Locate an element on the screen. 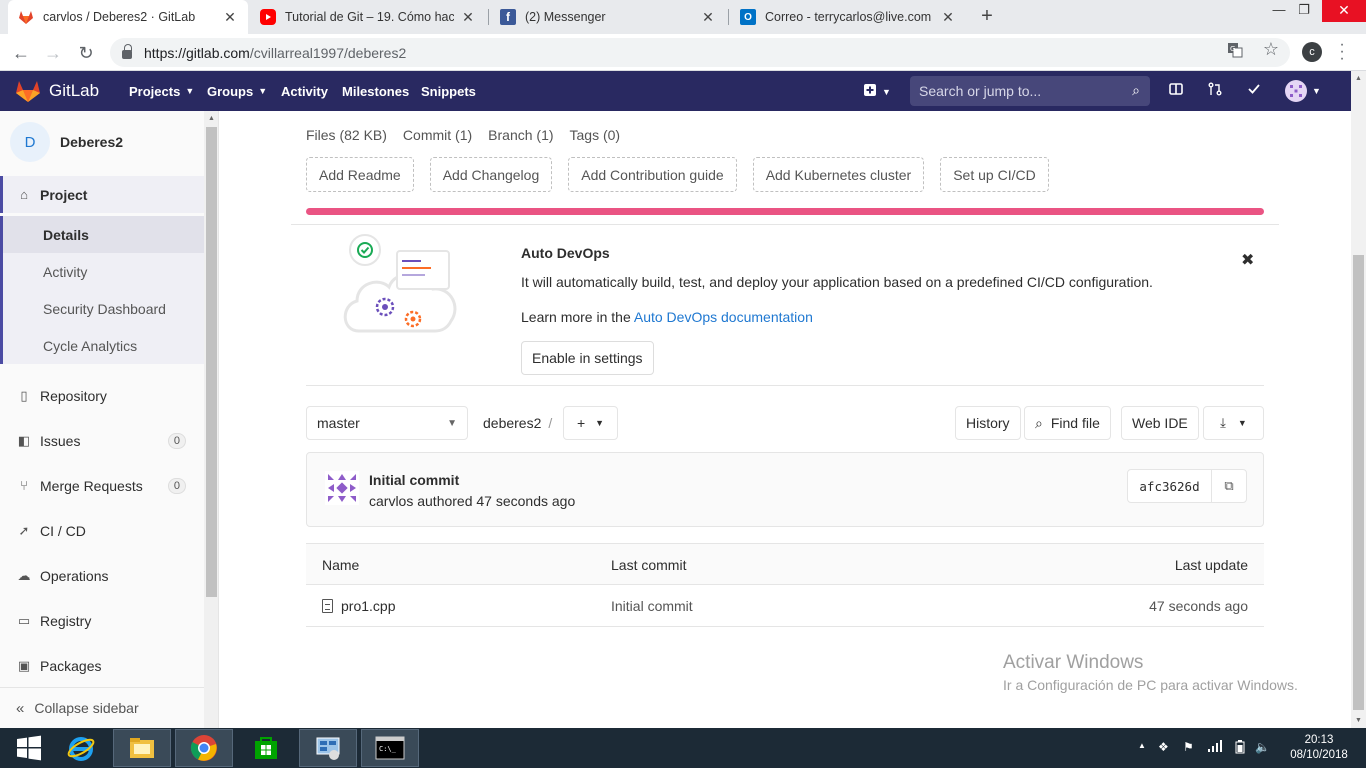  tab-messenger: f (2) Messenger ✕ is located at coordinates (608, 17).